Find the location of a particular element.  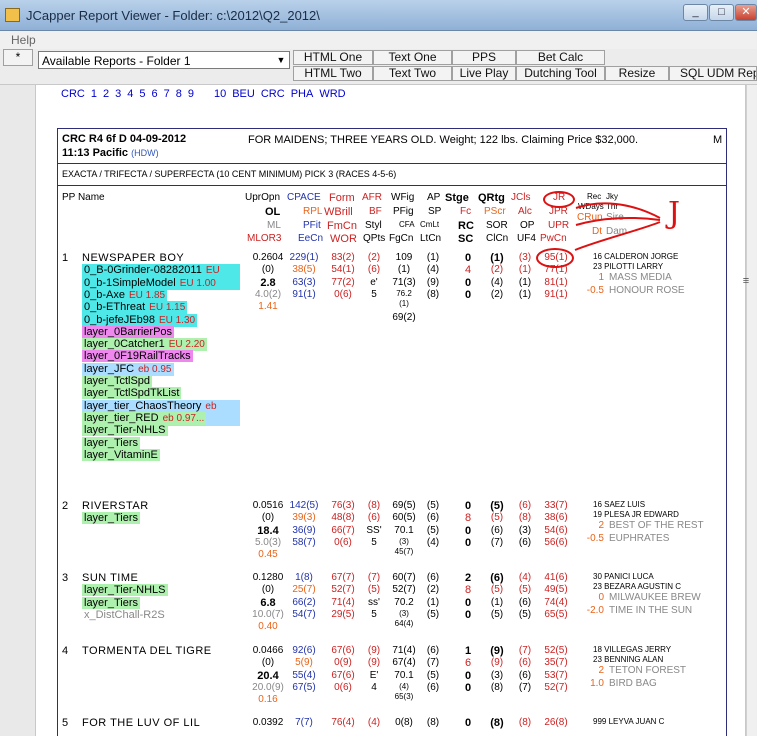

model-tag: 0_b-1SimpleModel EU 1.00 is located at coordinates (150, 283).